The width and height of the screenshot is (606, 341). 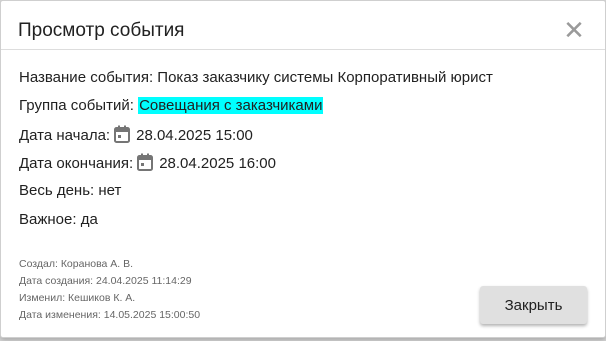 What do you see at coordinates (574, 30) in the screenshot?
I see `close-icon: ✕` at bounding box center [574, 30].